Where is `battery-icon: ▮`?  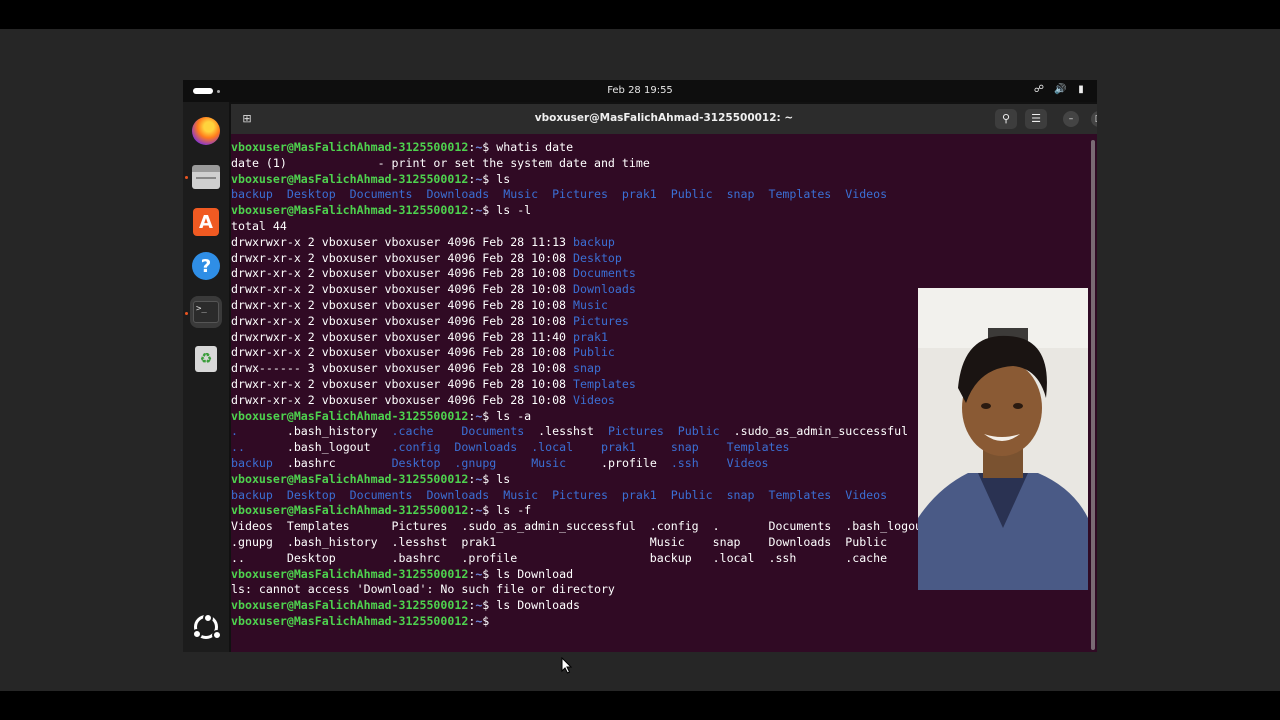
battery-icon: ▮ is located at coordinates (1081, 89).